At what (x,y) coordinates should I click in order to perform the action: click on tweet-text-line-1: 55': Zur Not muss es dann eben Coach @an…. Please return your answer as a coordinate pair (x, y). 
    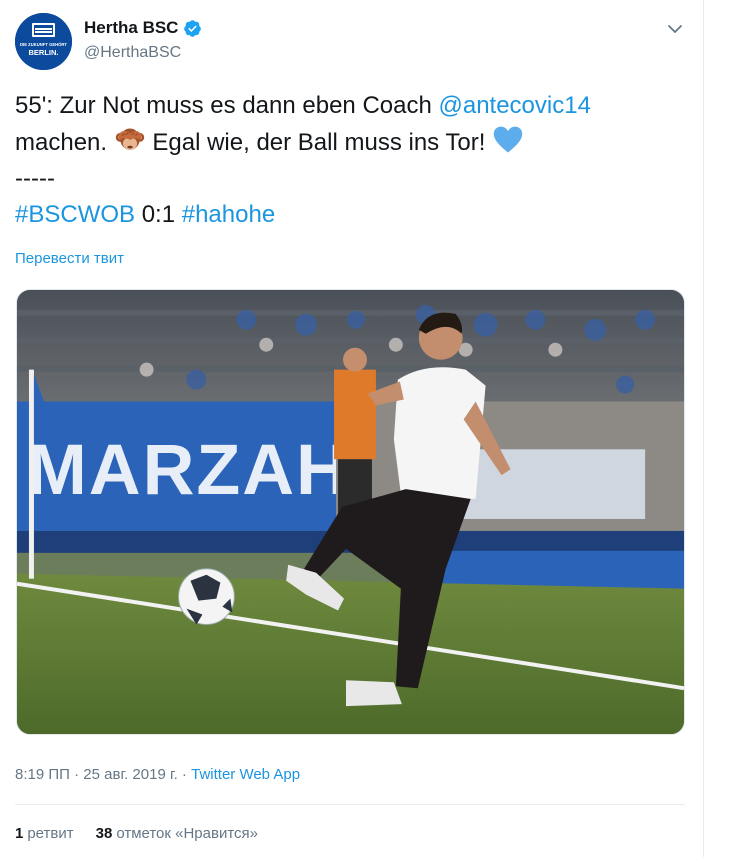
    Looking at the image, I should click on (355, 106).